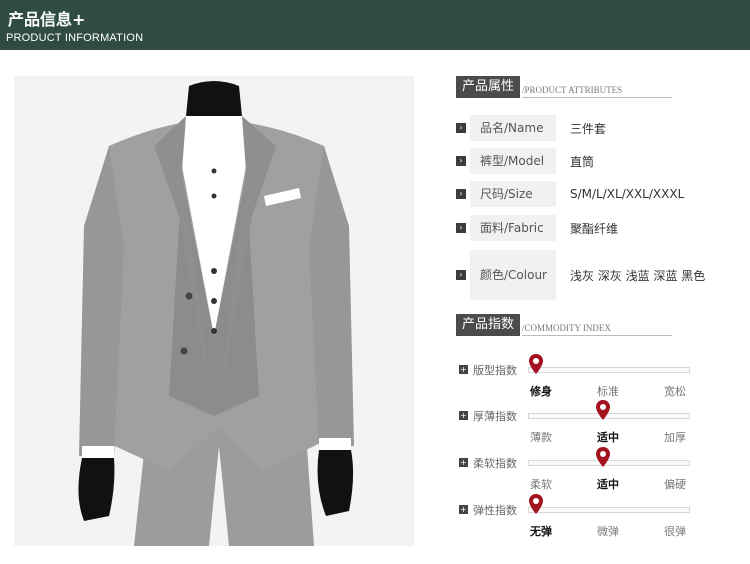 This screenshot has height=564, width=750. What do you see at coordinates (495, 370) in the screenshot?
I see `index-label: 版型指数` at bounding box center [495, 370].